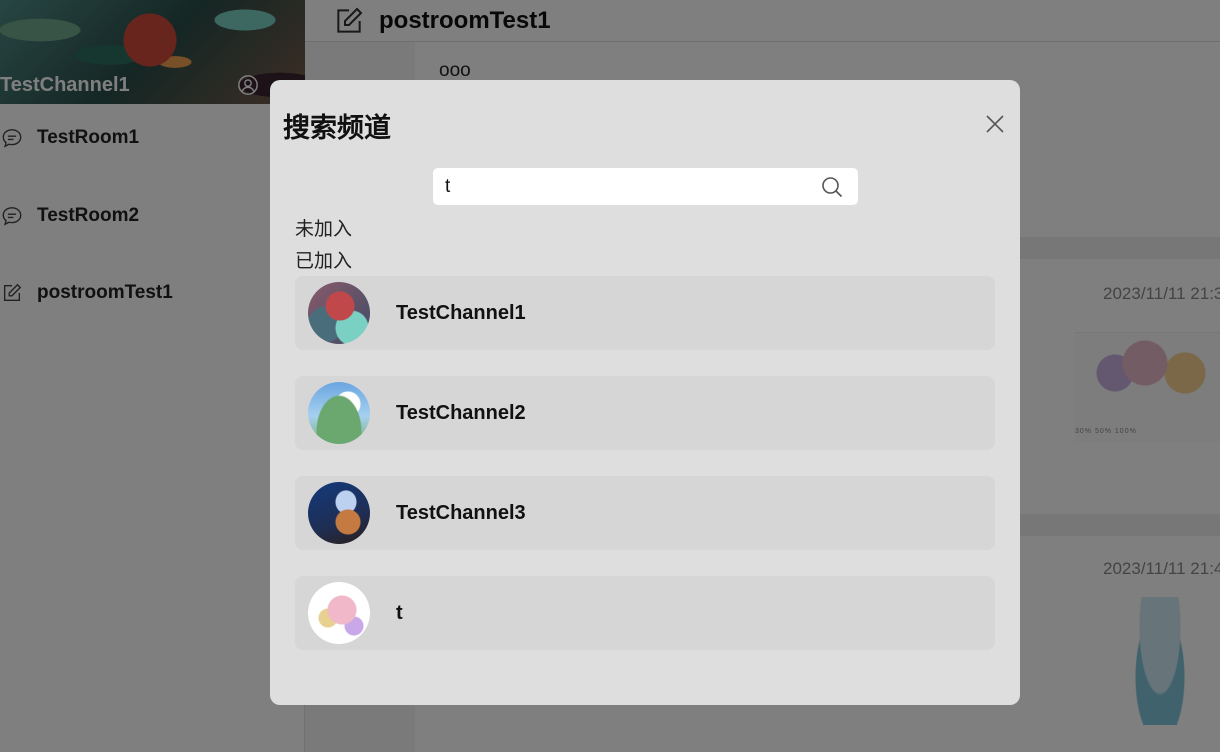 The height and width of the screenshot is (752, 1220). Describe the element at coordinates (461, 513) in the screenshot. I see `channel-result-name: TestChannel3` at that location.